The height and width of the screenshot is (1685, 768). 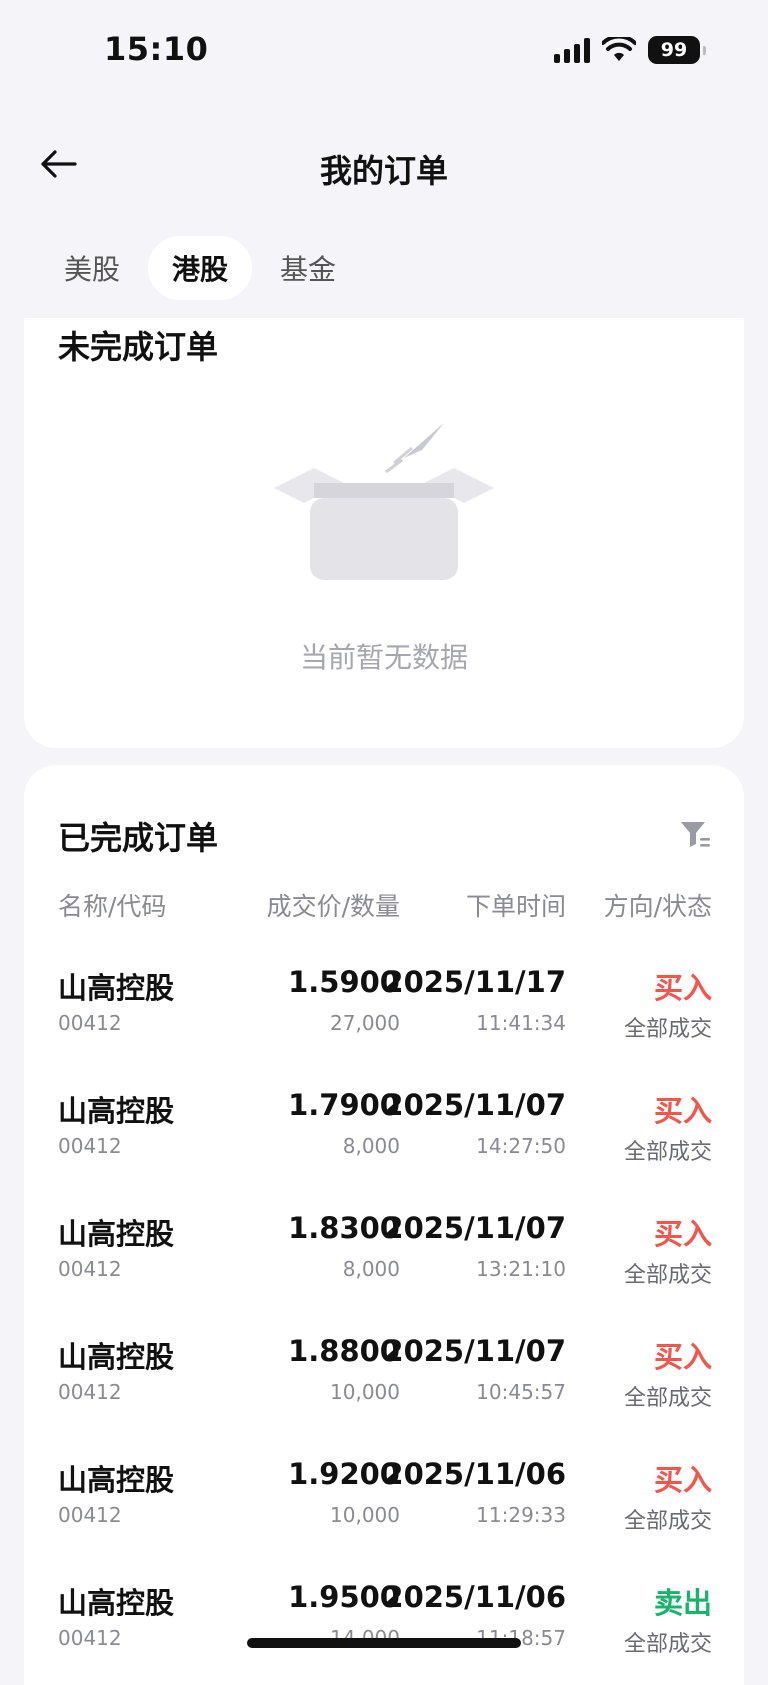 What do you see at coordinates (674, 50) in the screenshot?
I see `battery-level: 99` at bounding box center [674, 50].